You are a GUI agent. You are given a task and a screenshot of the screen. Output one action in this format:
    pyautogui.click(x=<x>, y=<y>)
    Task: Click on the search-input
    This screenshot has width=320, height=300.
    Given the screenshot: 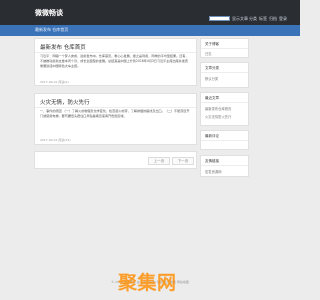 What is the action you would take?
    pyautogui.click(x=219, y=18)
    